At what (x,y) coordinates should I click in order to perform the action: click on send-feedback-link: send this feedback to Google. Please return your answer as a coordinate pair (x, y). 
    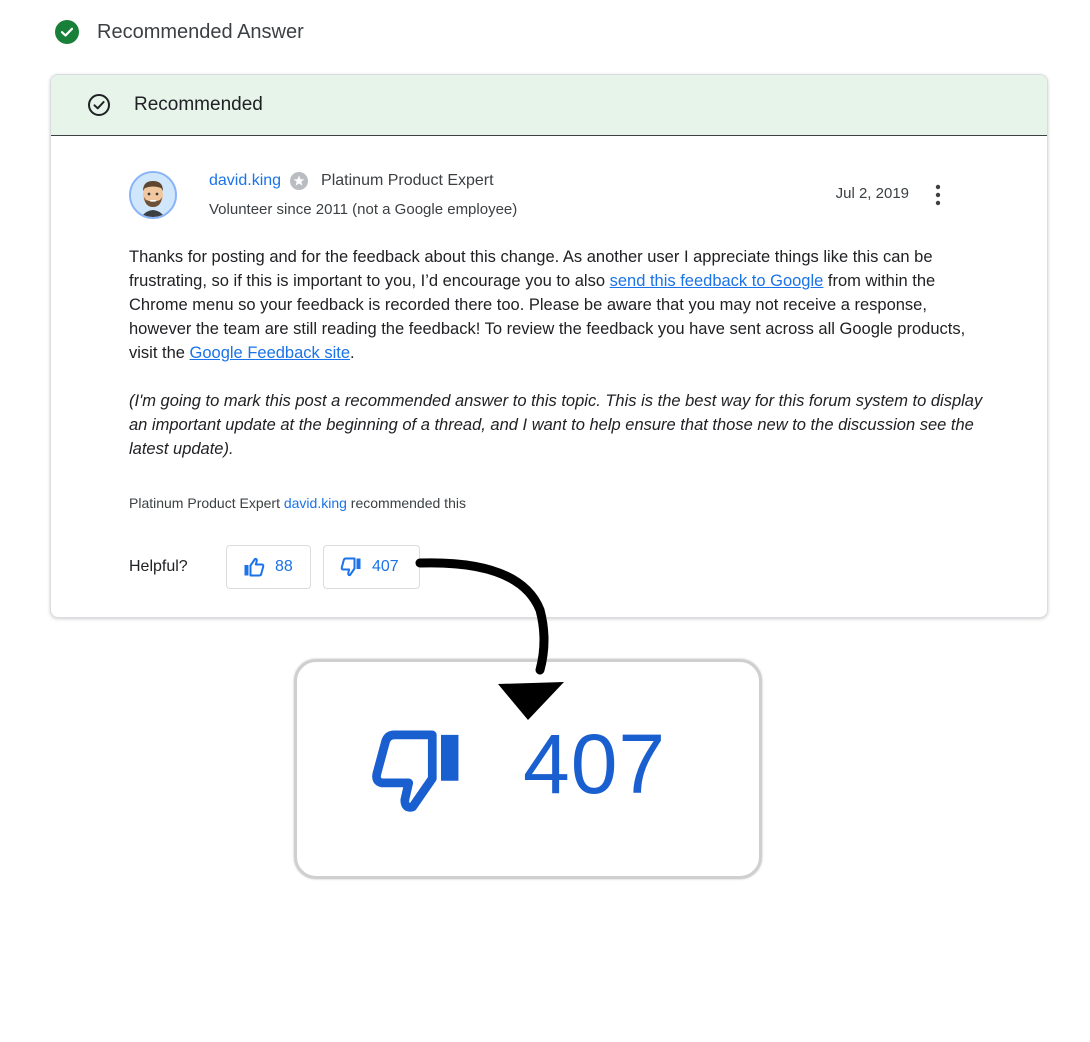
    Looking at the image, I should click on (717, 281).